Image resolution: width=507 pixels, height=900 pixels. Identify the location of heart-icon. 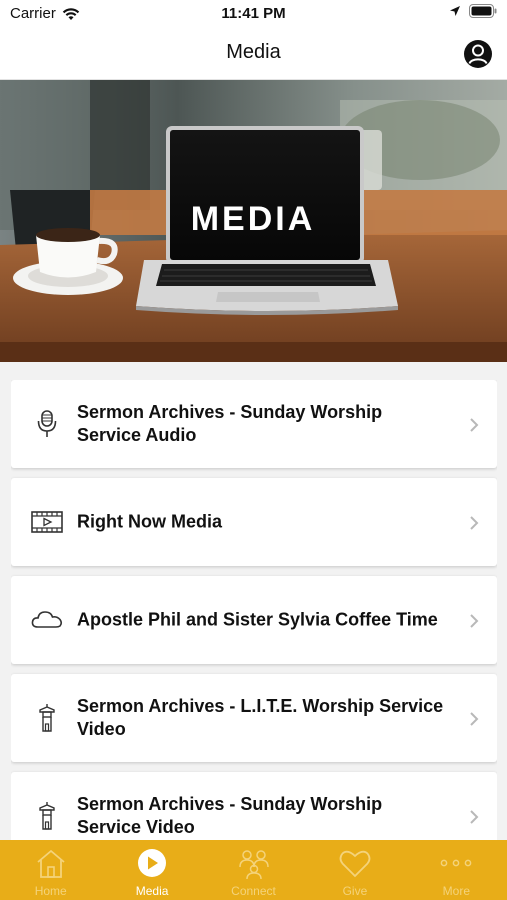
(355, 864).